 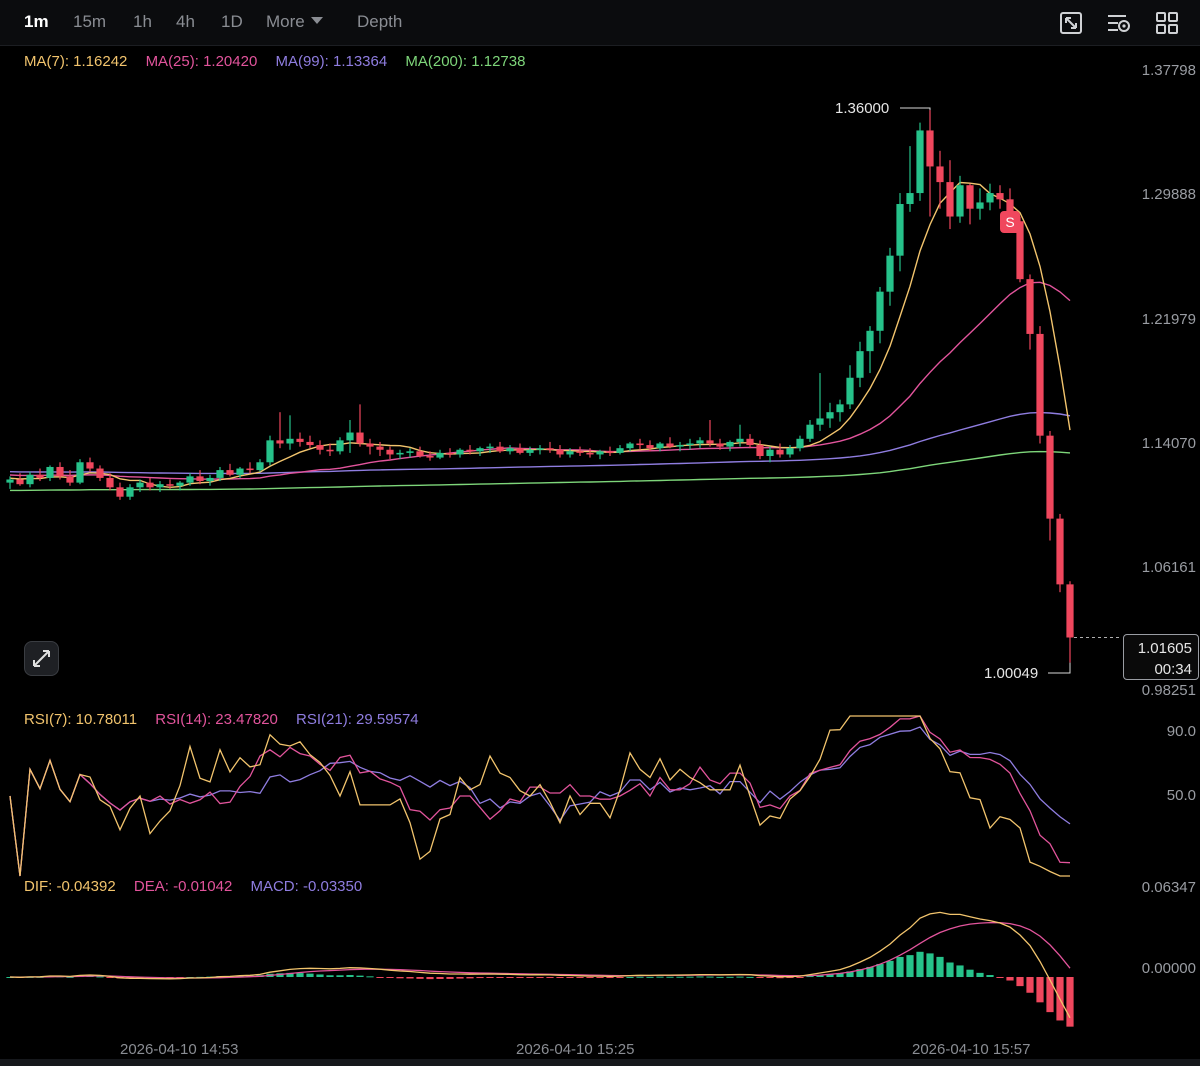 I want to click on rsi21-line, so click(x=540, y=801).